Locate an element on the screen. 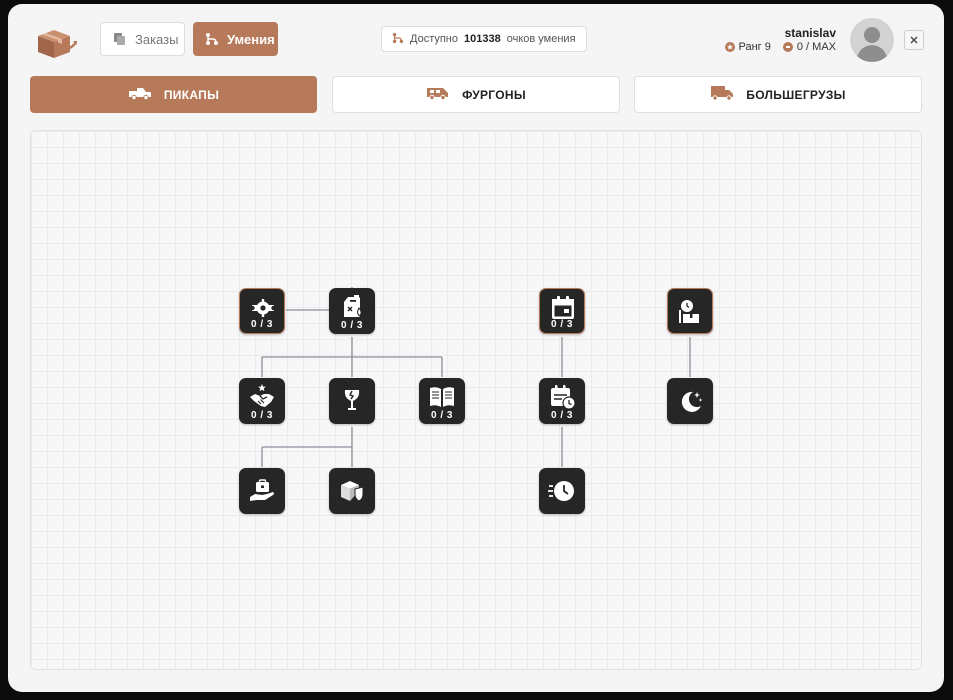  skills-button: Умения is located at coordinates (235, 39).